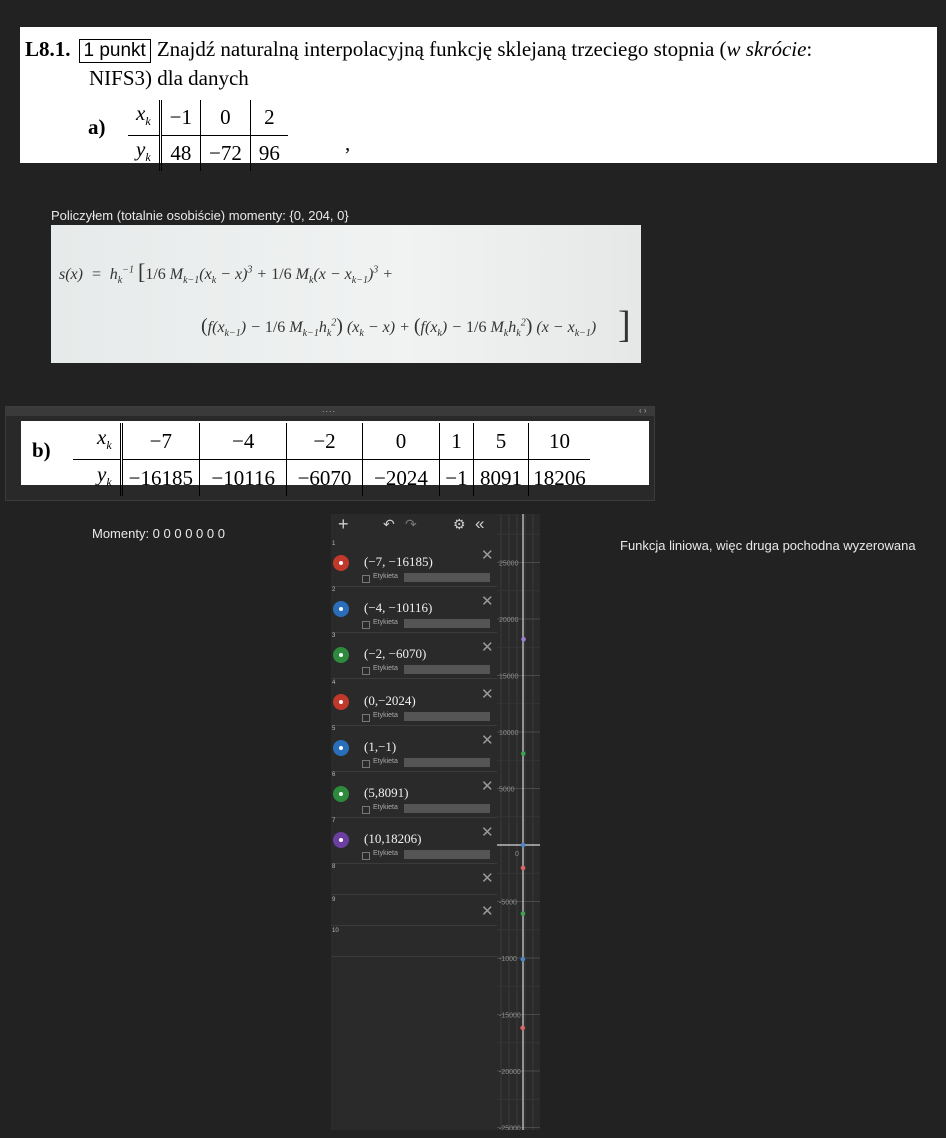  Describe the element at coordinates (501, 478) in the screenshot. I see `b-y-cell: 8091` at that location.